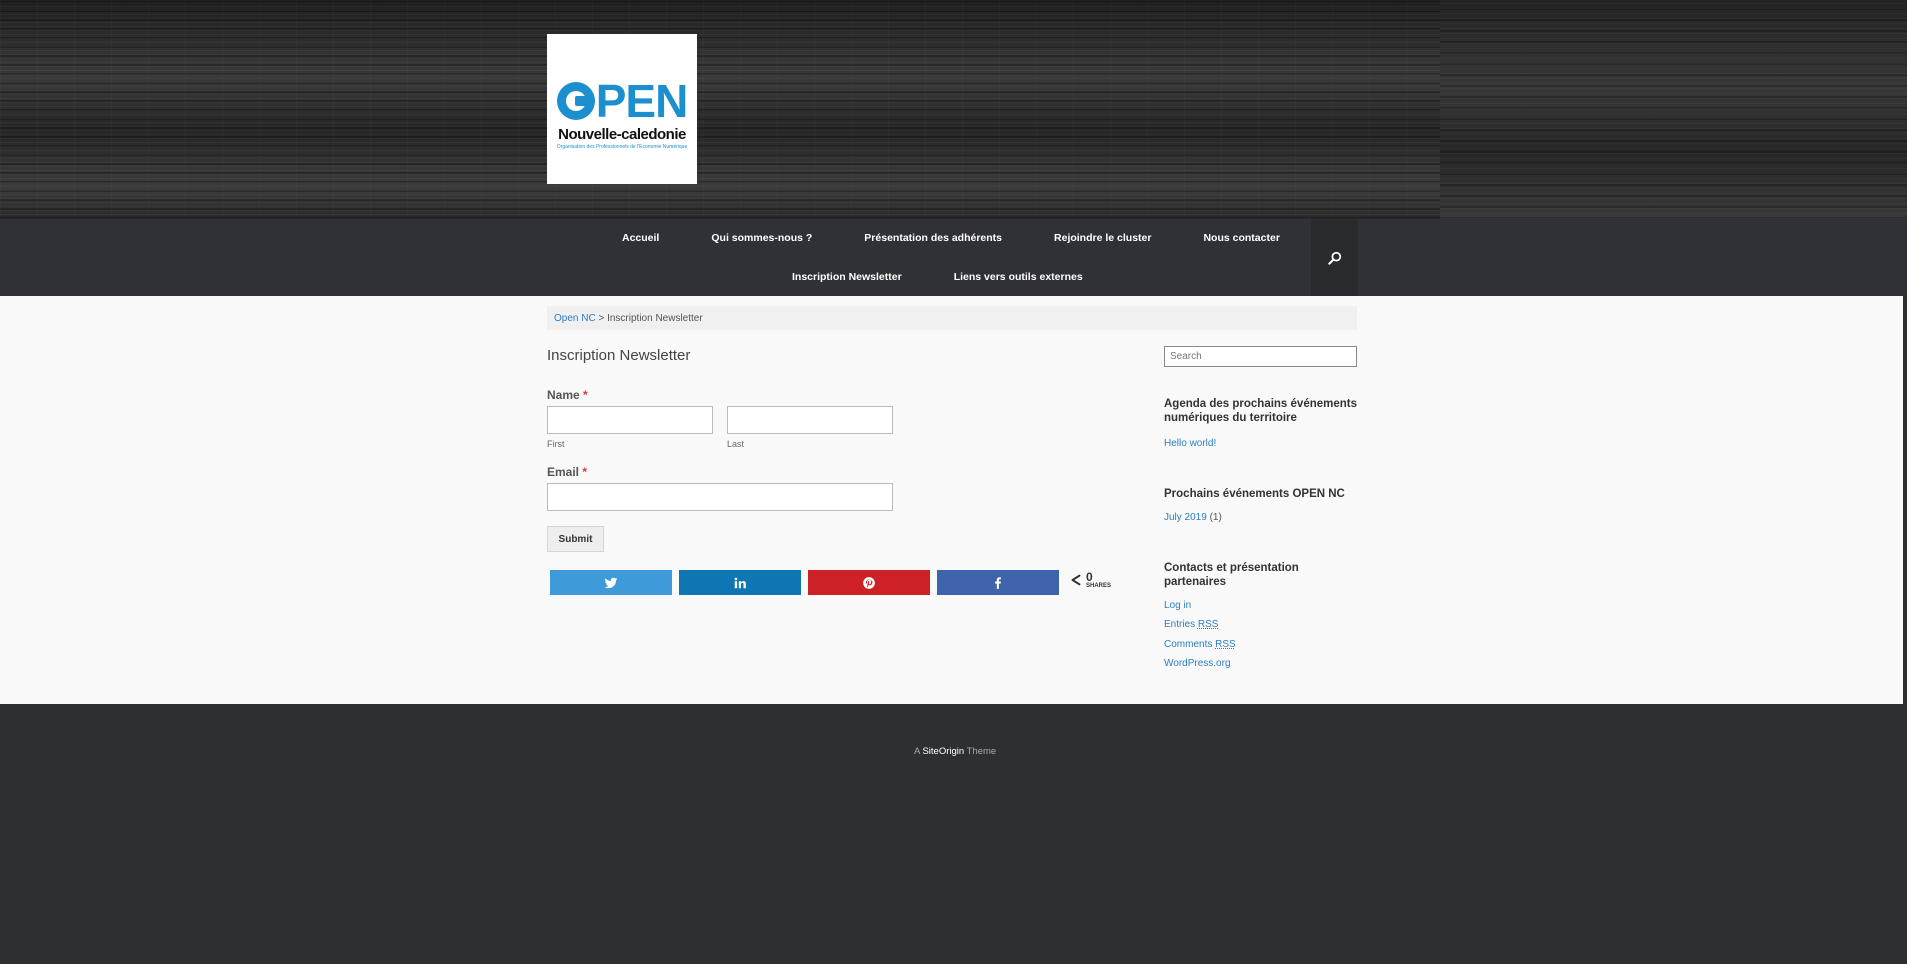  I want to click on pinterest-icon, so click(869, 582).